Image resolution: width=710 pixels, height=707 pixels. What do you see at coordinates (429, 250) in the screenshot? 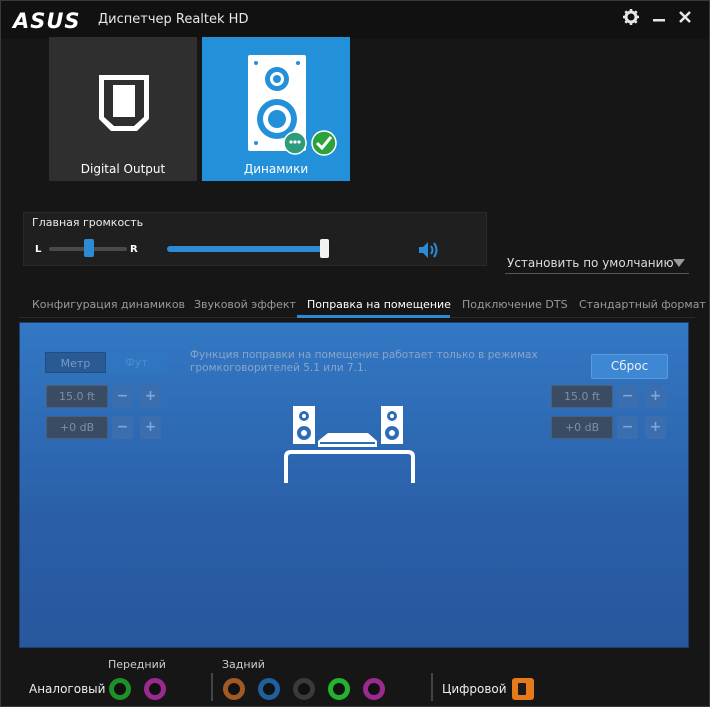
I see `speaker-volume-icon` at bounding box center [429, 250].